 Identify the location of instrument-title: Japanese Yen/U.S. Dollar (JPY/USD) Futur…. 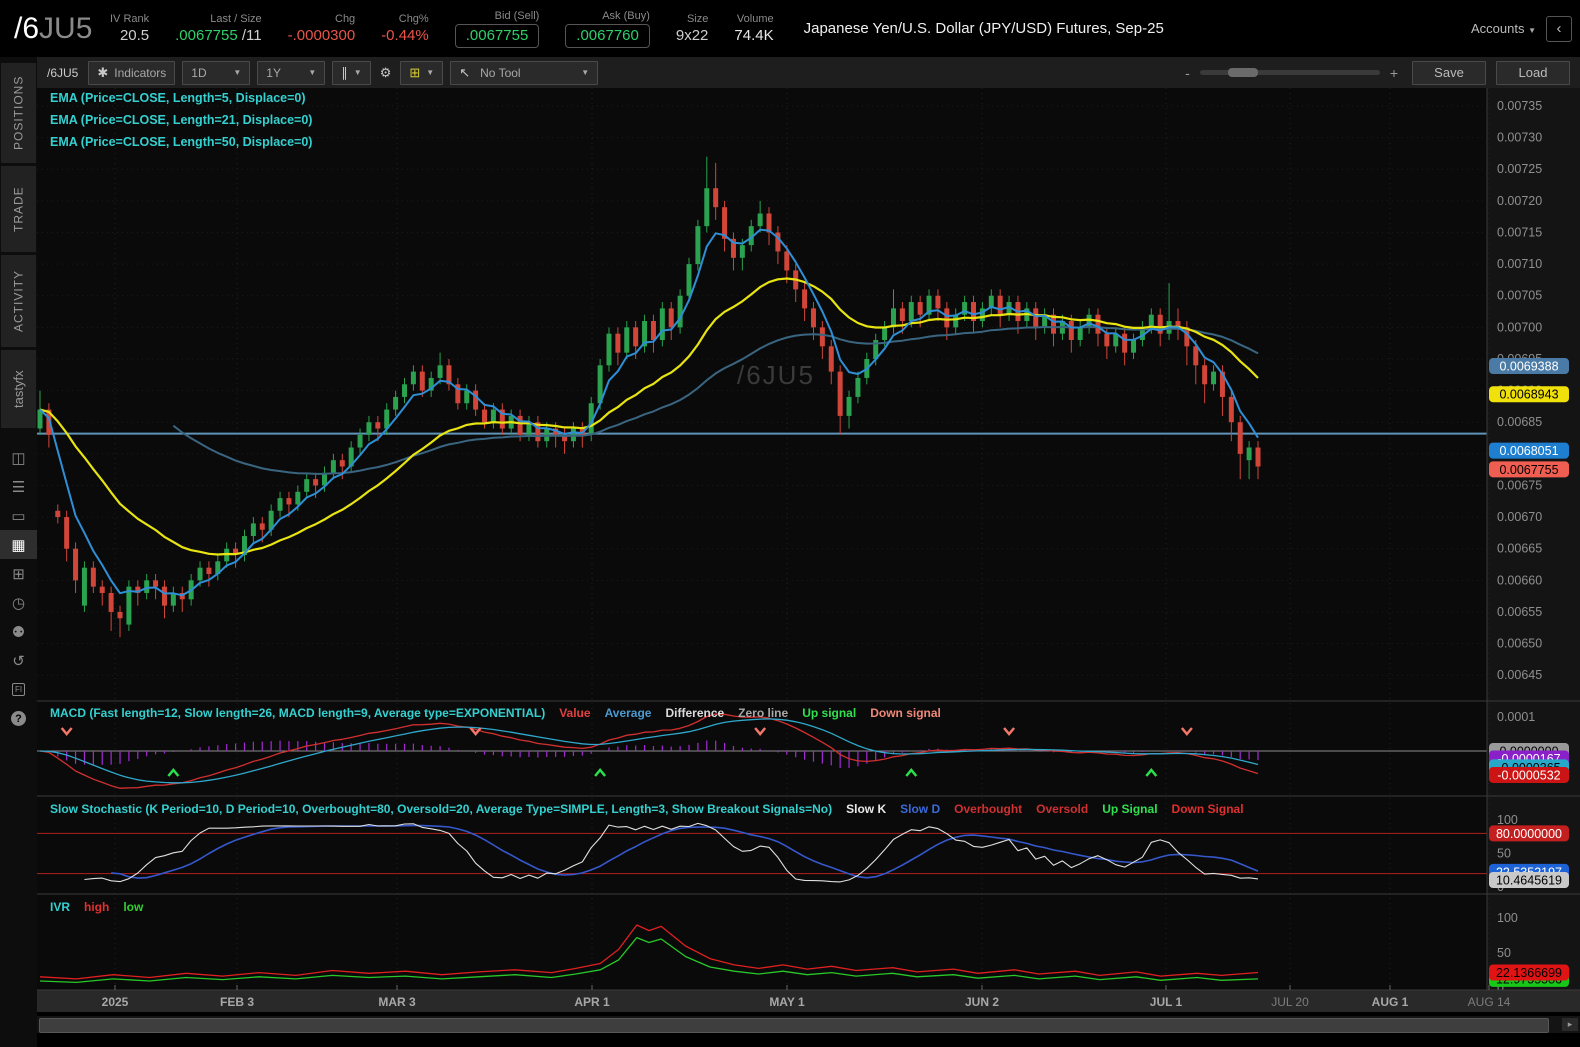
(983, 28).